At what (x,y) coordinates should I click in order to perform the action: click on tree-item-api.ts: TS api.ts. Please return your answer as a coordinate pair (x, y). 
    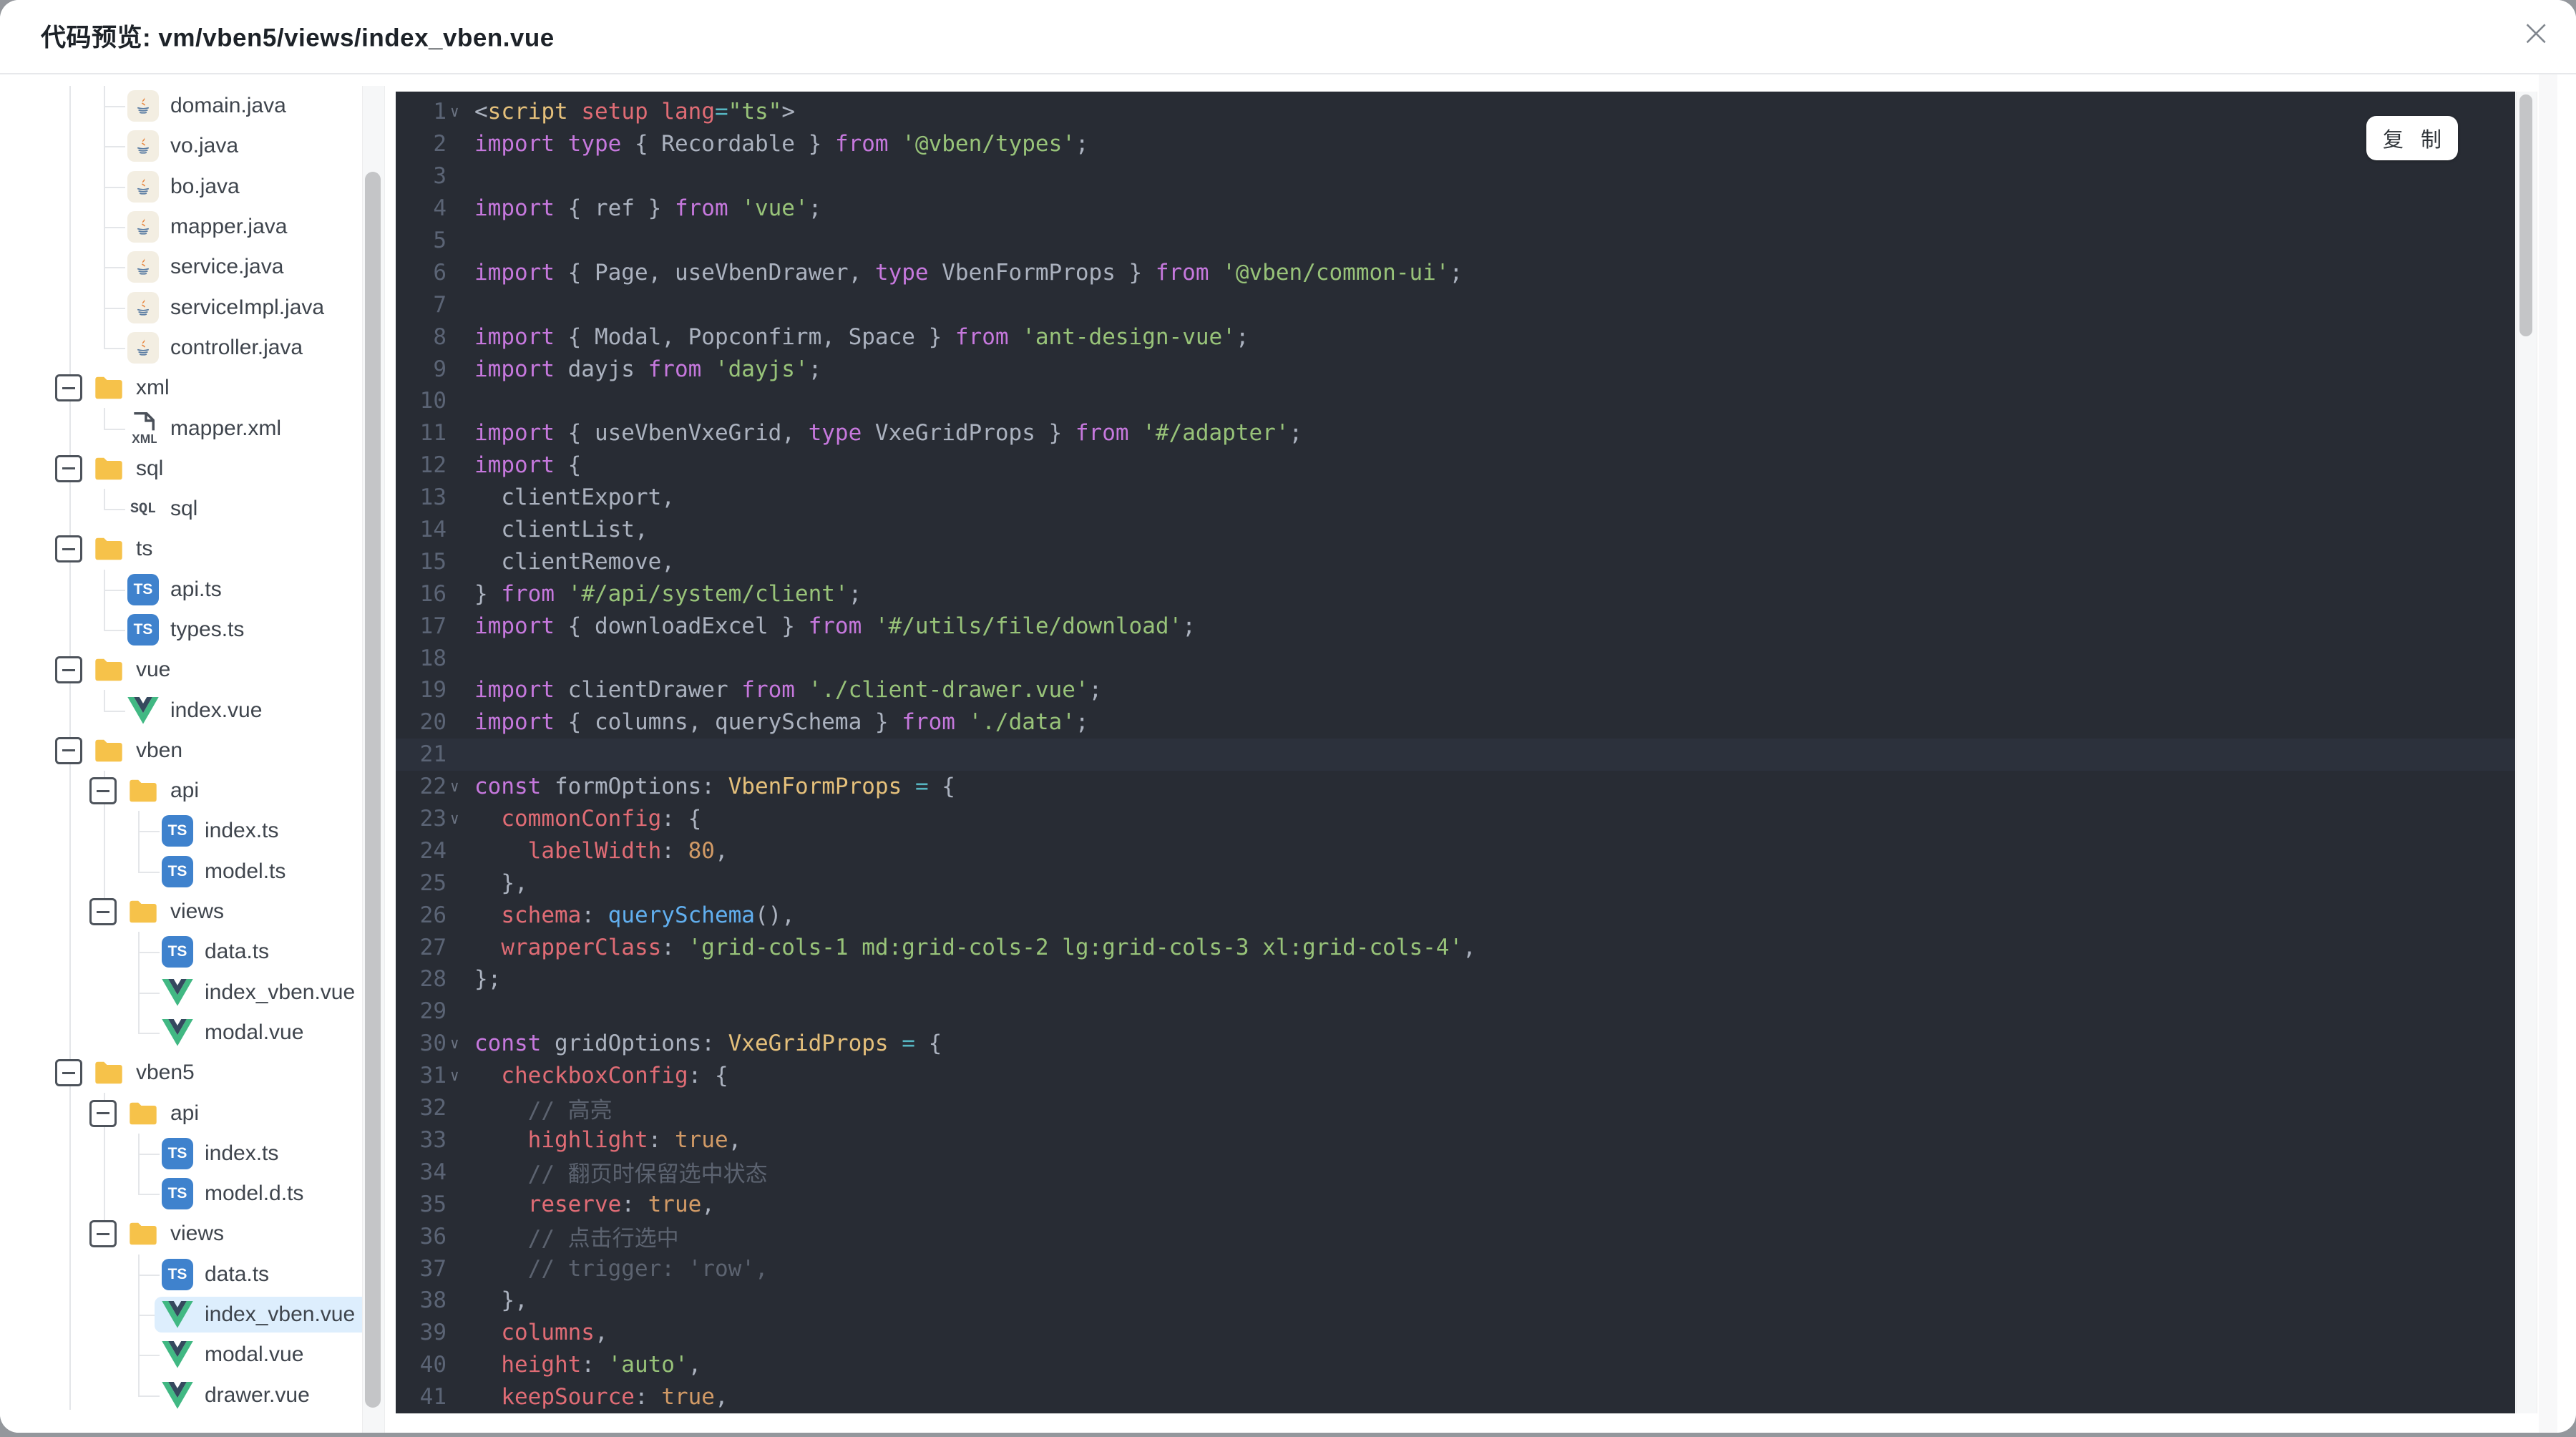
    Looking at the image, I should click on (195, 589).